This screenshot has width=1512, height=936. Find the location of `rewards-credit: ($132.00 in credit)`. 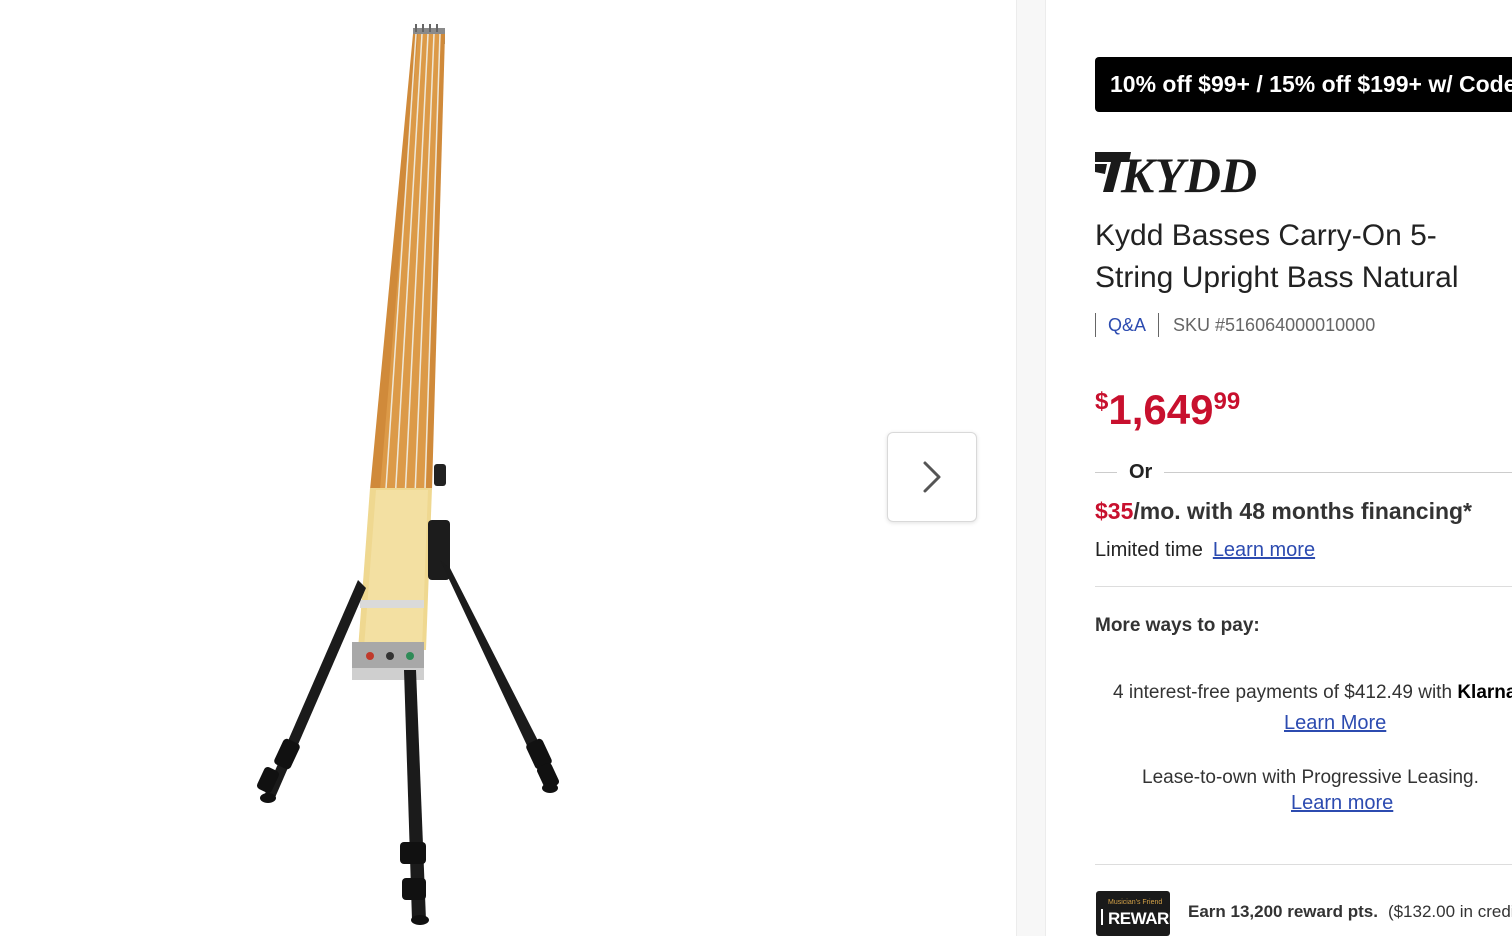

rewards-credit: ($132.00 in credit) is located at coordinates (1449, 911).